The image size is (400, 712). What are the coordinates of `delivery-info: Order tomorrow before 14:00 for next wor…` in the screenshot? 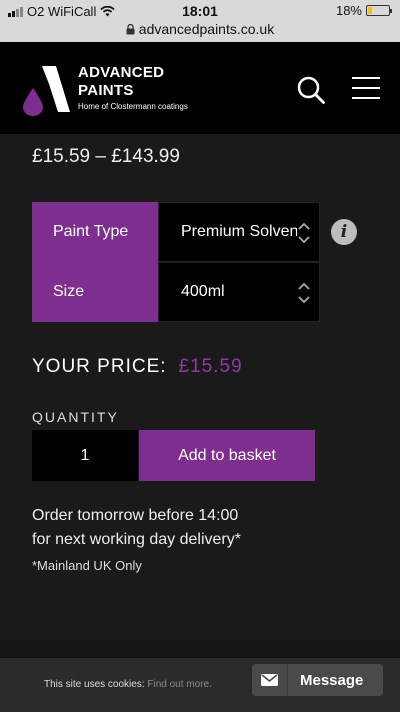 It's located at (136, 528).